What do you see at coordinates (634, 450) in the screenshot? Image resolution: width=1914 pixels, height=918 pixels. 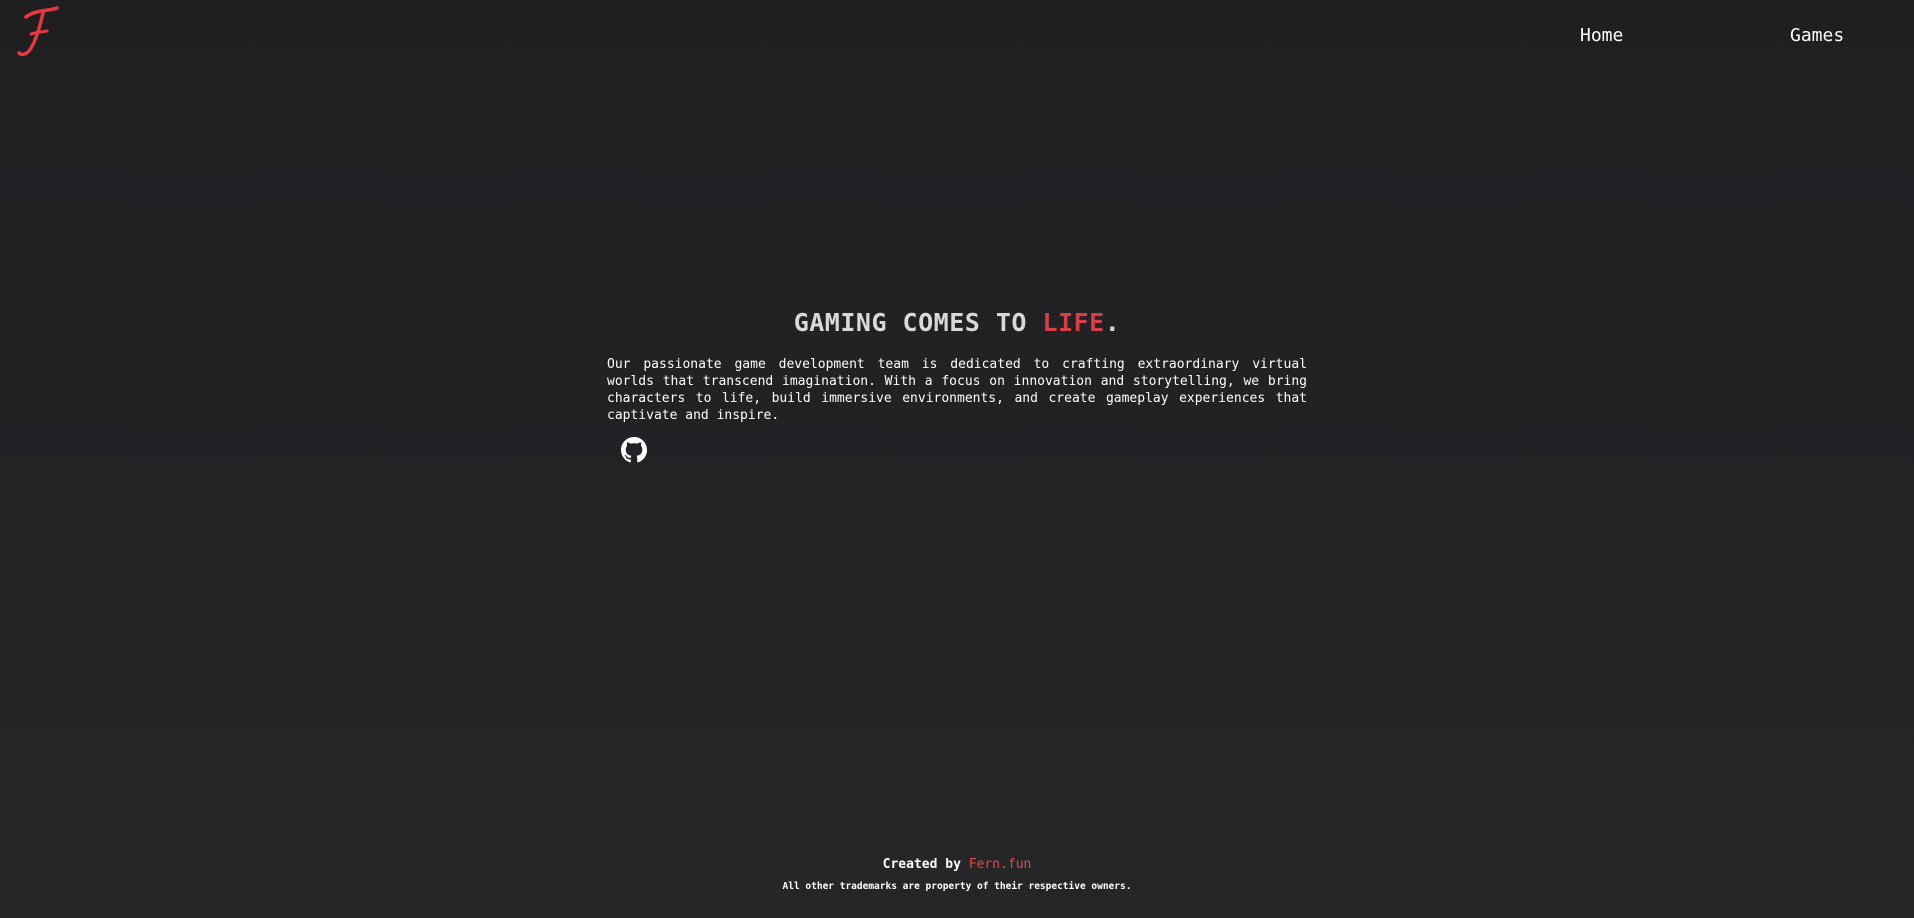 I see `github-icon` at bounding box center [634, 450].